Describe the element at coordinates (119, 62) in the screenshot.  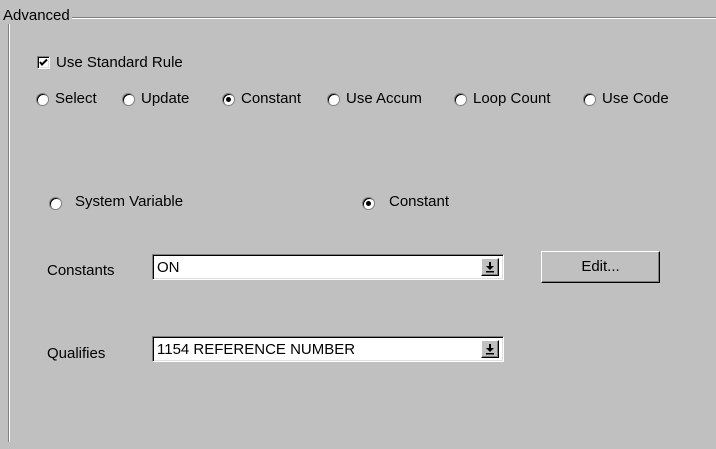
I see `use-standard-rule-label: Use Standard Rule` at that location.